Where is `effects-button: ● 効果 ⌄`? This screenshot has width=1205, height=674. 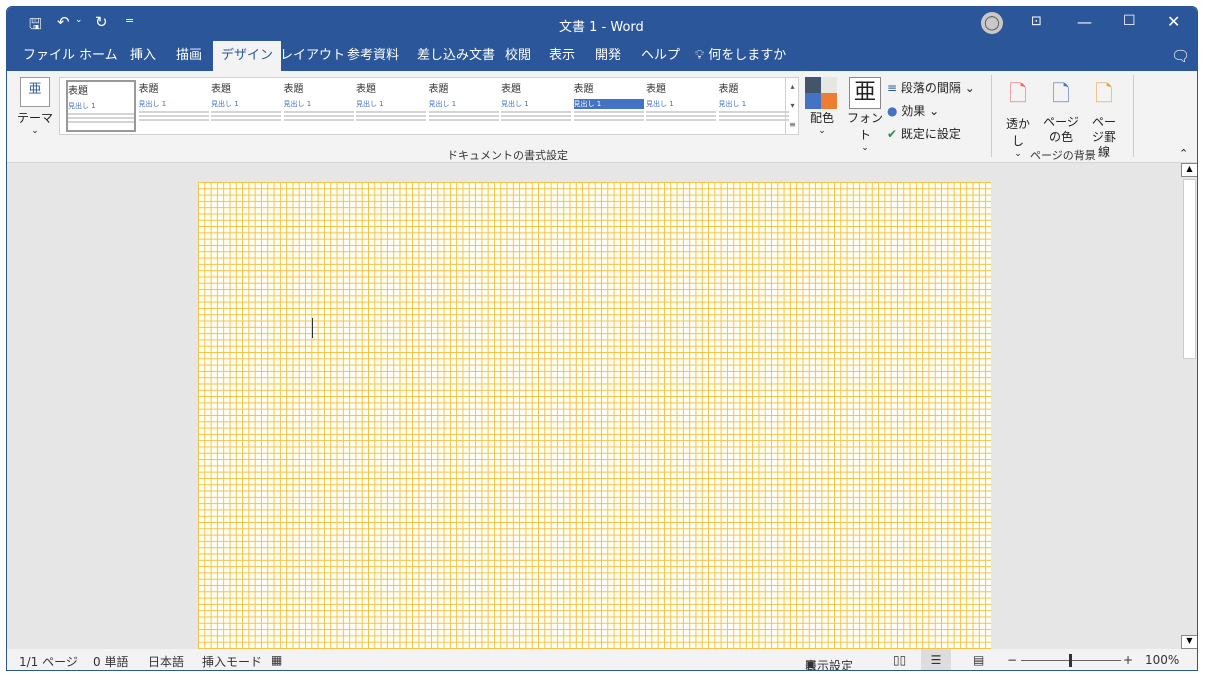
effects-button: ● 効果 ⌄ is located at coordinates (931, 111).